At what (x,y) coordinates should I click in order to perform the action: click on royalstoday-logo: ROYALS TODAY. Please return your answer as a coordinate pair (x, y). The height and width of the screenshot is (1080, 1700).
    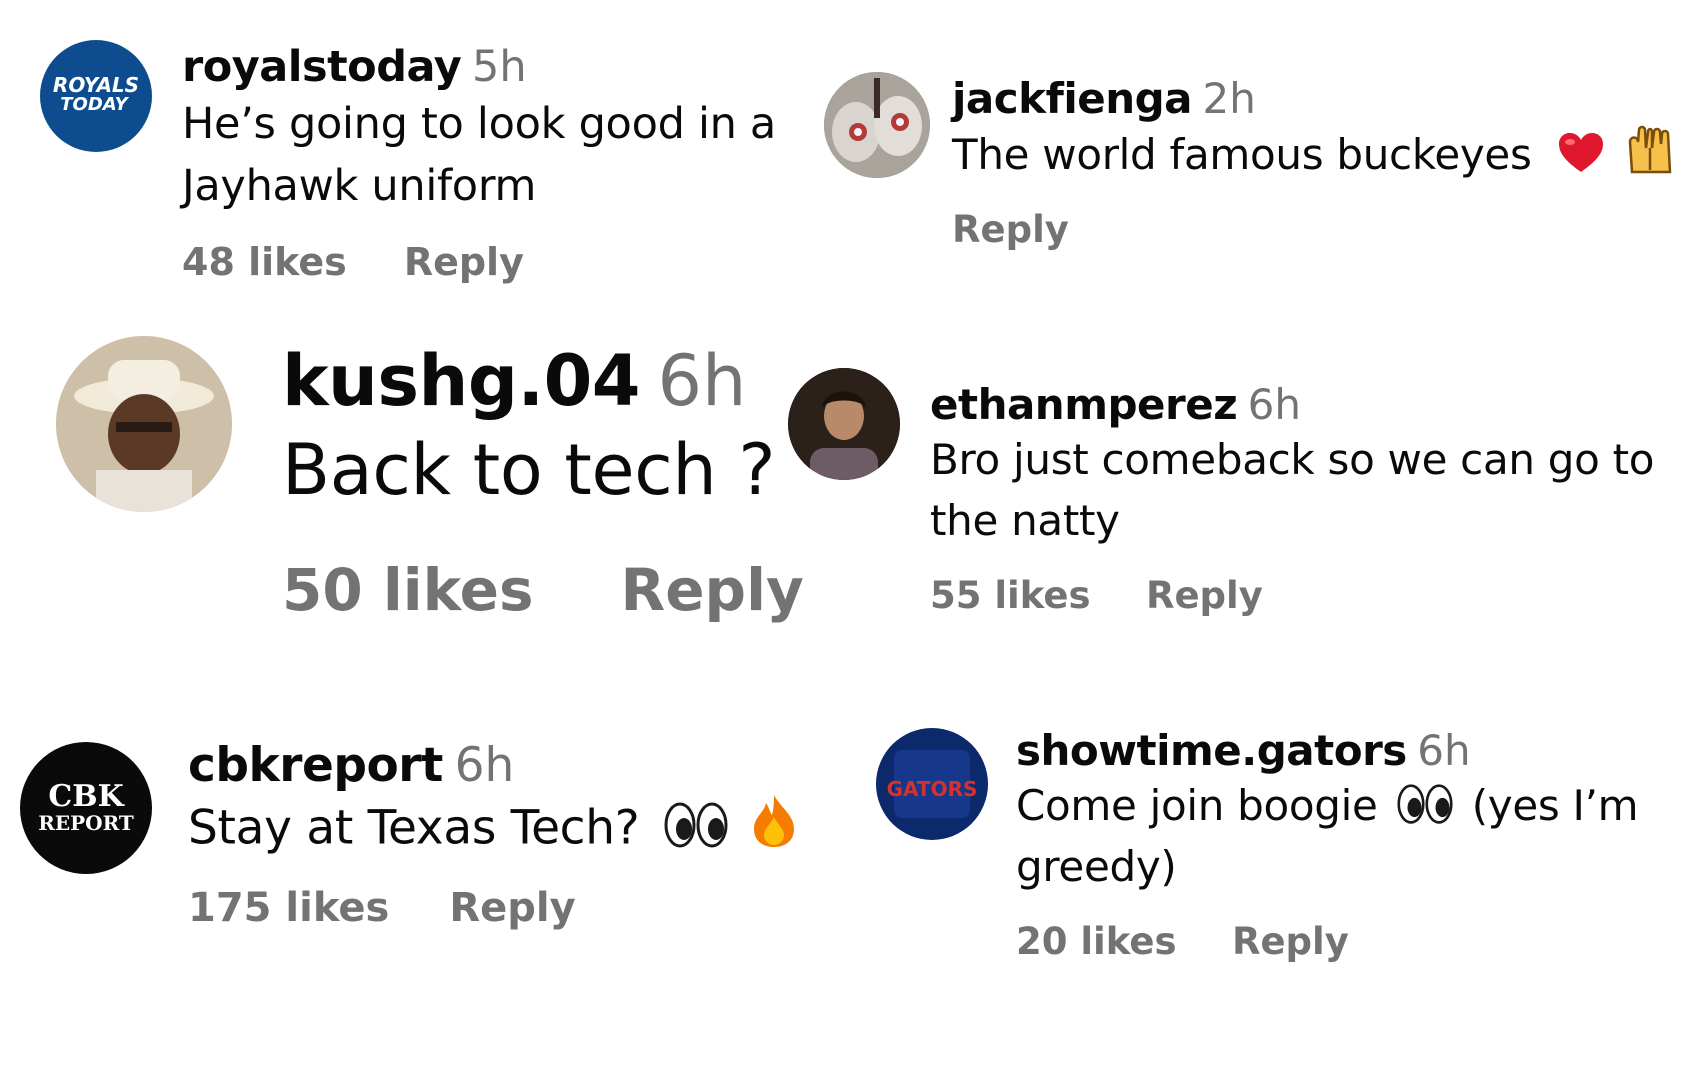
    Looking at the image, I should click on (96, 94).